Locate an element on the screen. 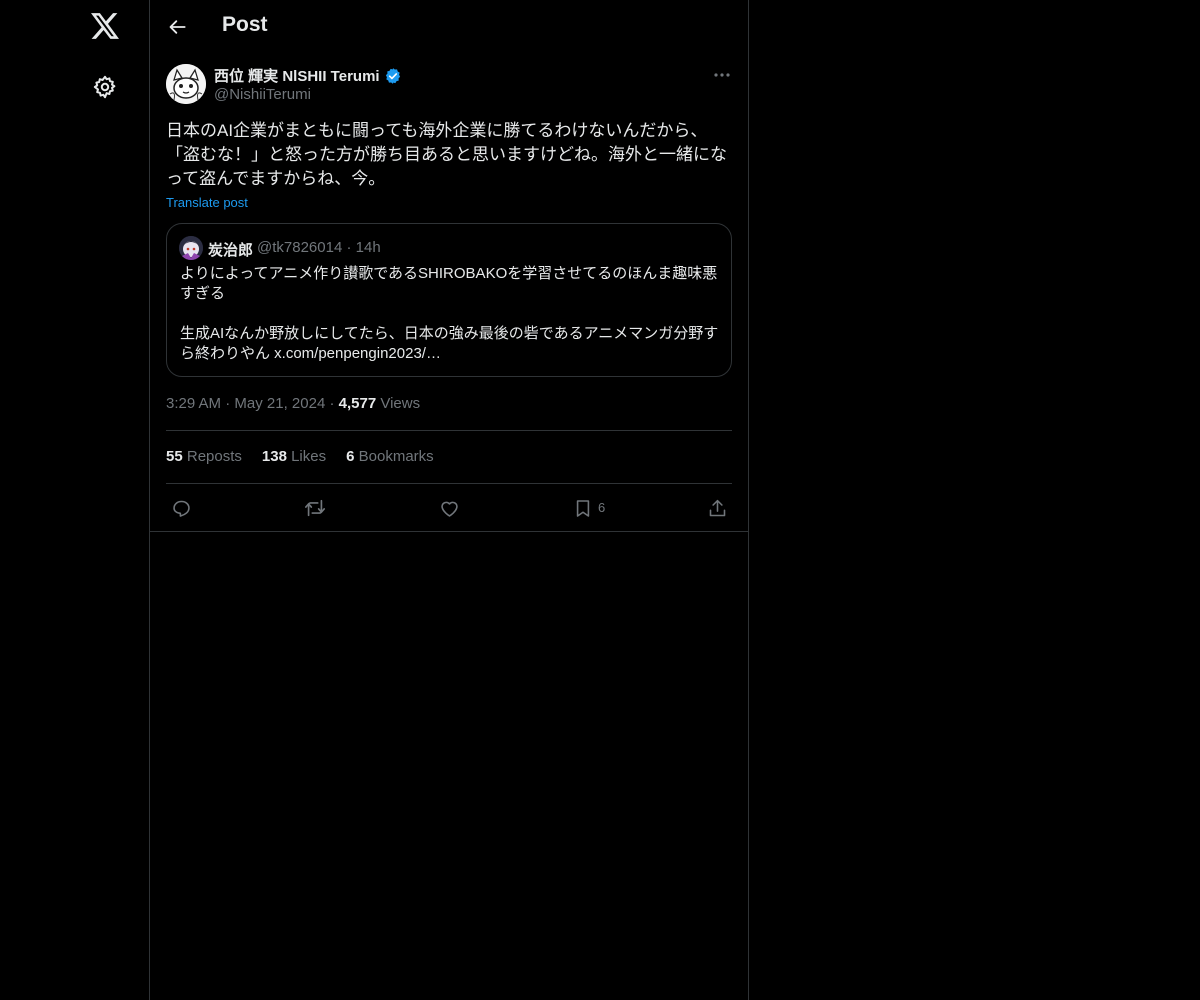 The height and width of the screenshot is (1000, 1200). reply-icon is located at coordinates (181, 508).